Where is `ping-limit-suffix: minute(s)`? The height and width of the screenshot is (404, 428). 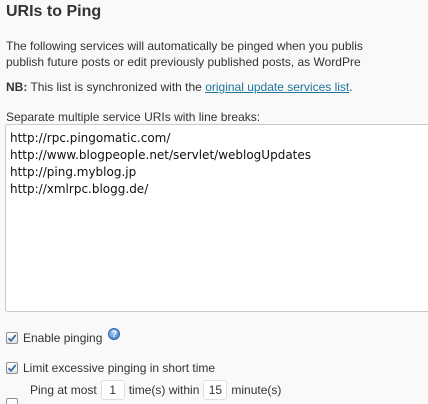
ping-limit-suffix: minute(s) is located at coordinates (256, 390).